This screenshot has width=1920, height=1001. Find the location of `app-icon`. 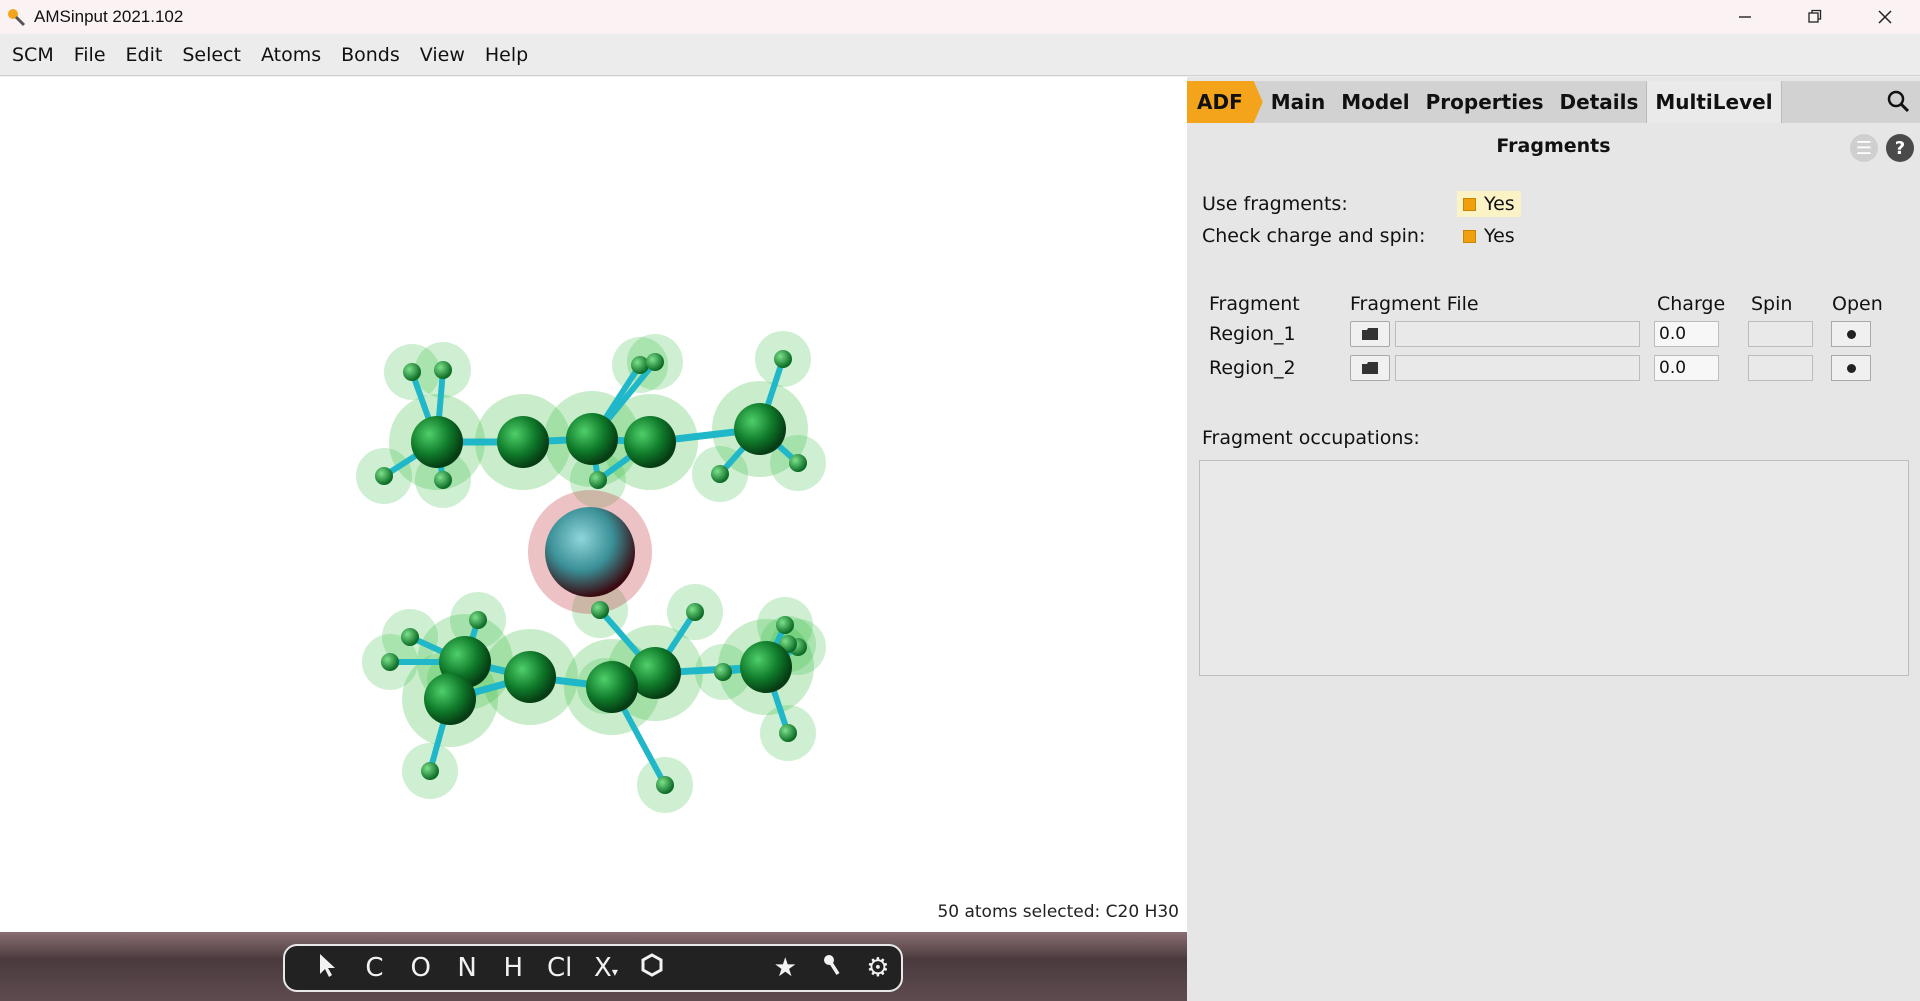

app-icon is located at coordinates (16, 17).